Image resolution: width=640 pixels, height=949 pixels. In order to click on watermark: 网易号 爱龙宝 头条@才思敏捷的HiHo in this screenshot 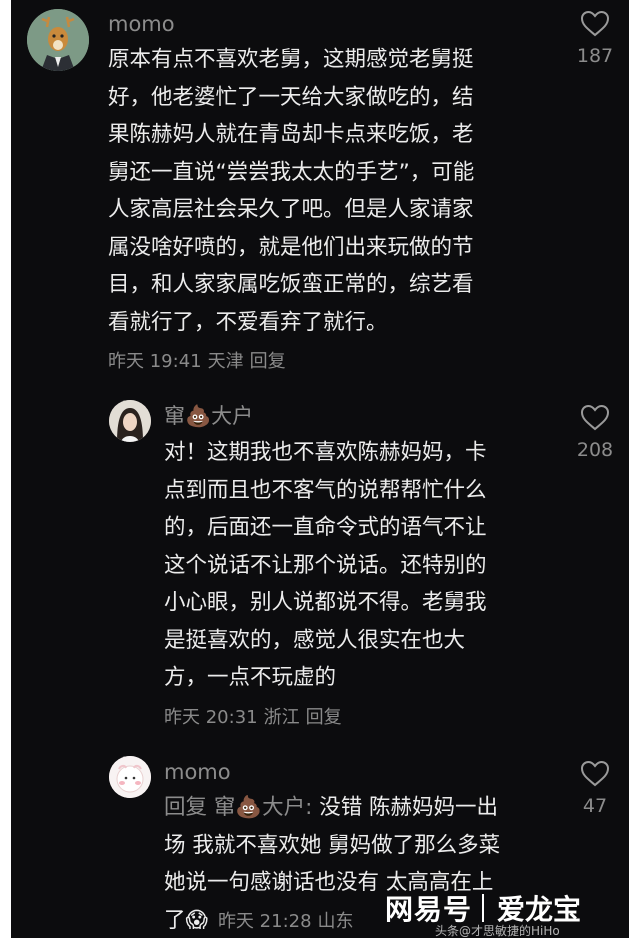, I will do `click(510, 916)`.